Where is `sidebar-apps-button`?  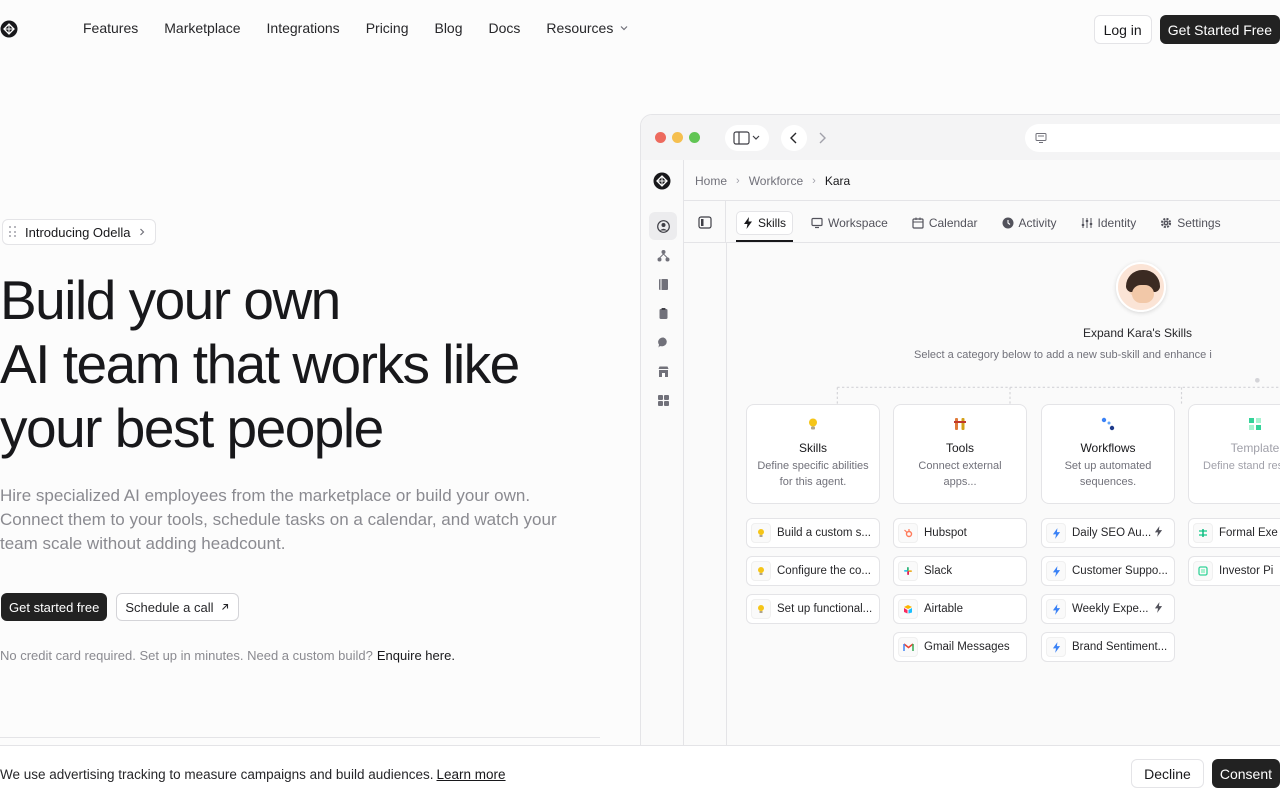 sidebar-apps-button is located at coordinates (663, 400).